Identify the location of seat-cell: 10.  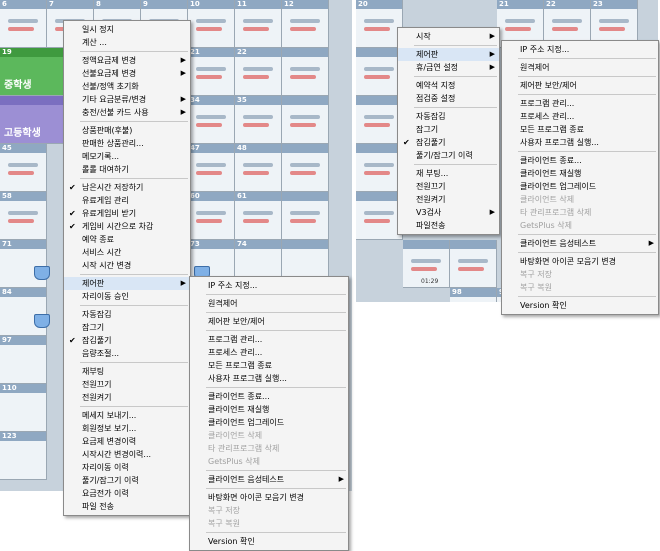
(211, 24).